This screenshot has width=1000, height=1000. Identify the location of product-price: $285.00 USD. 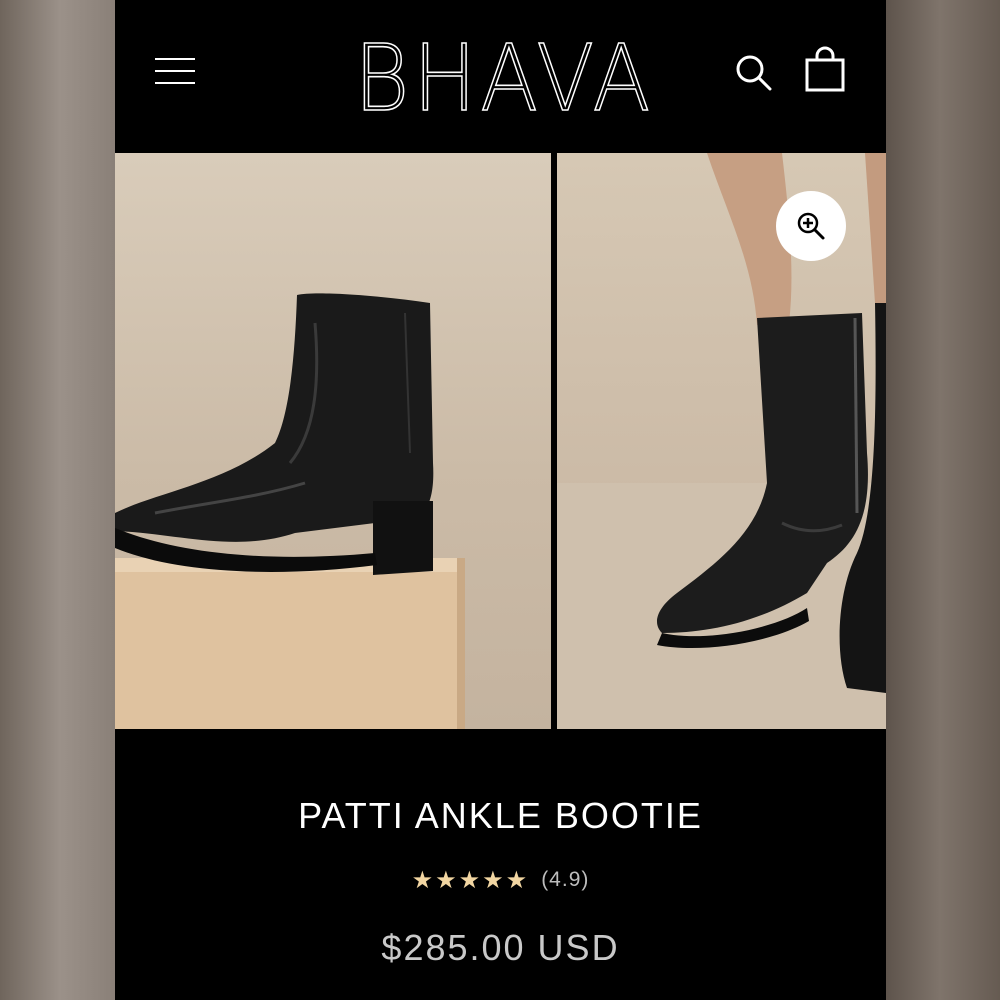
(500, 947).